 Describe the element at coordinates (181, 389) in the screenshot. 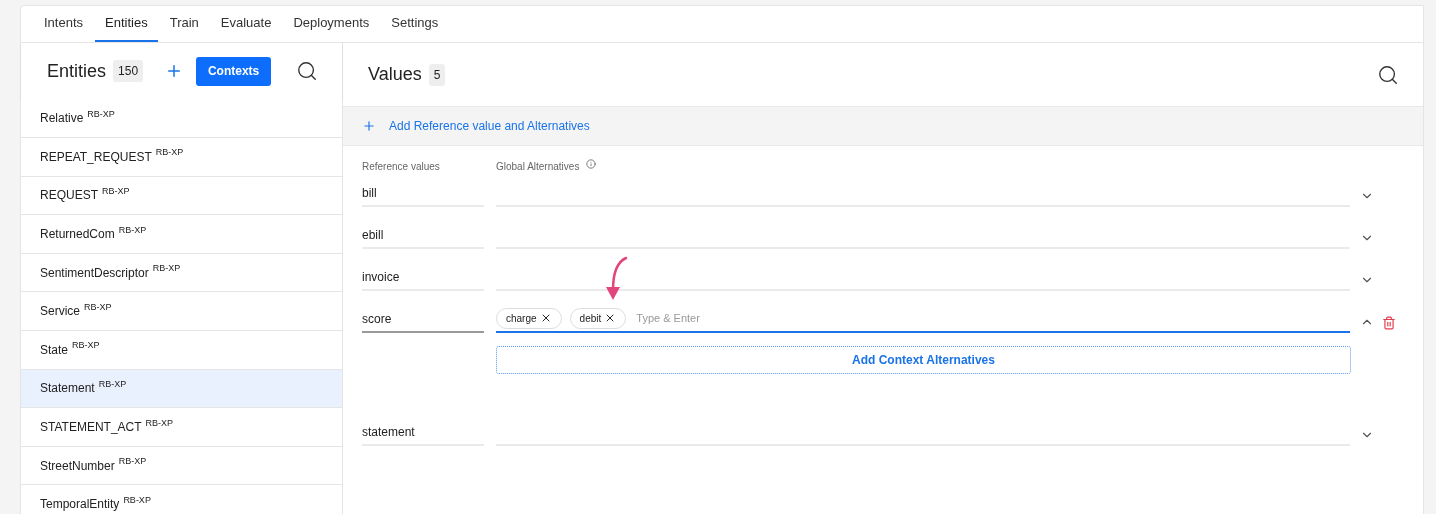

I see `entity-list-item: Statement $^{RB-XP}$` at that location.